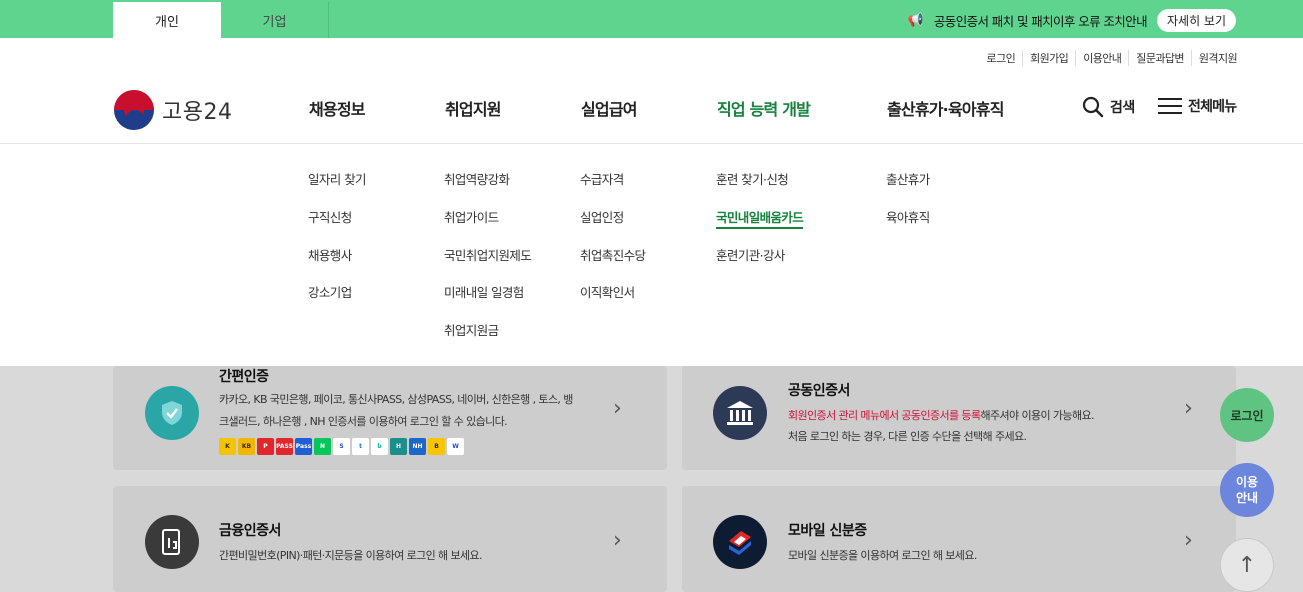 This screenshot has height=592, width=1303. What do you see at coordinates (908, 178) in the screenshot?
I see `submenu-maternity-leave: 출산휴가` at bounding box center [908, 178].